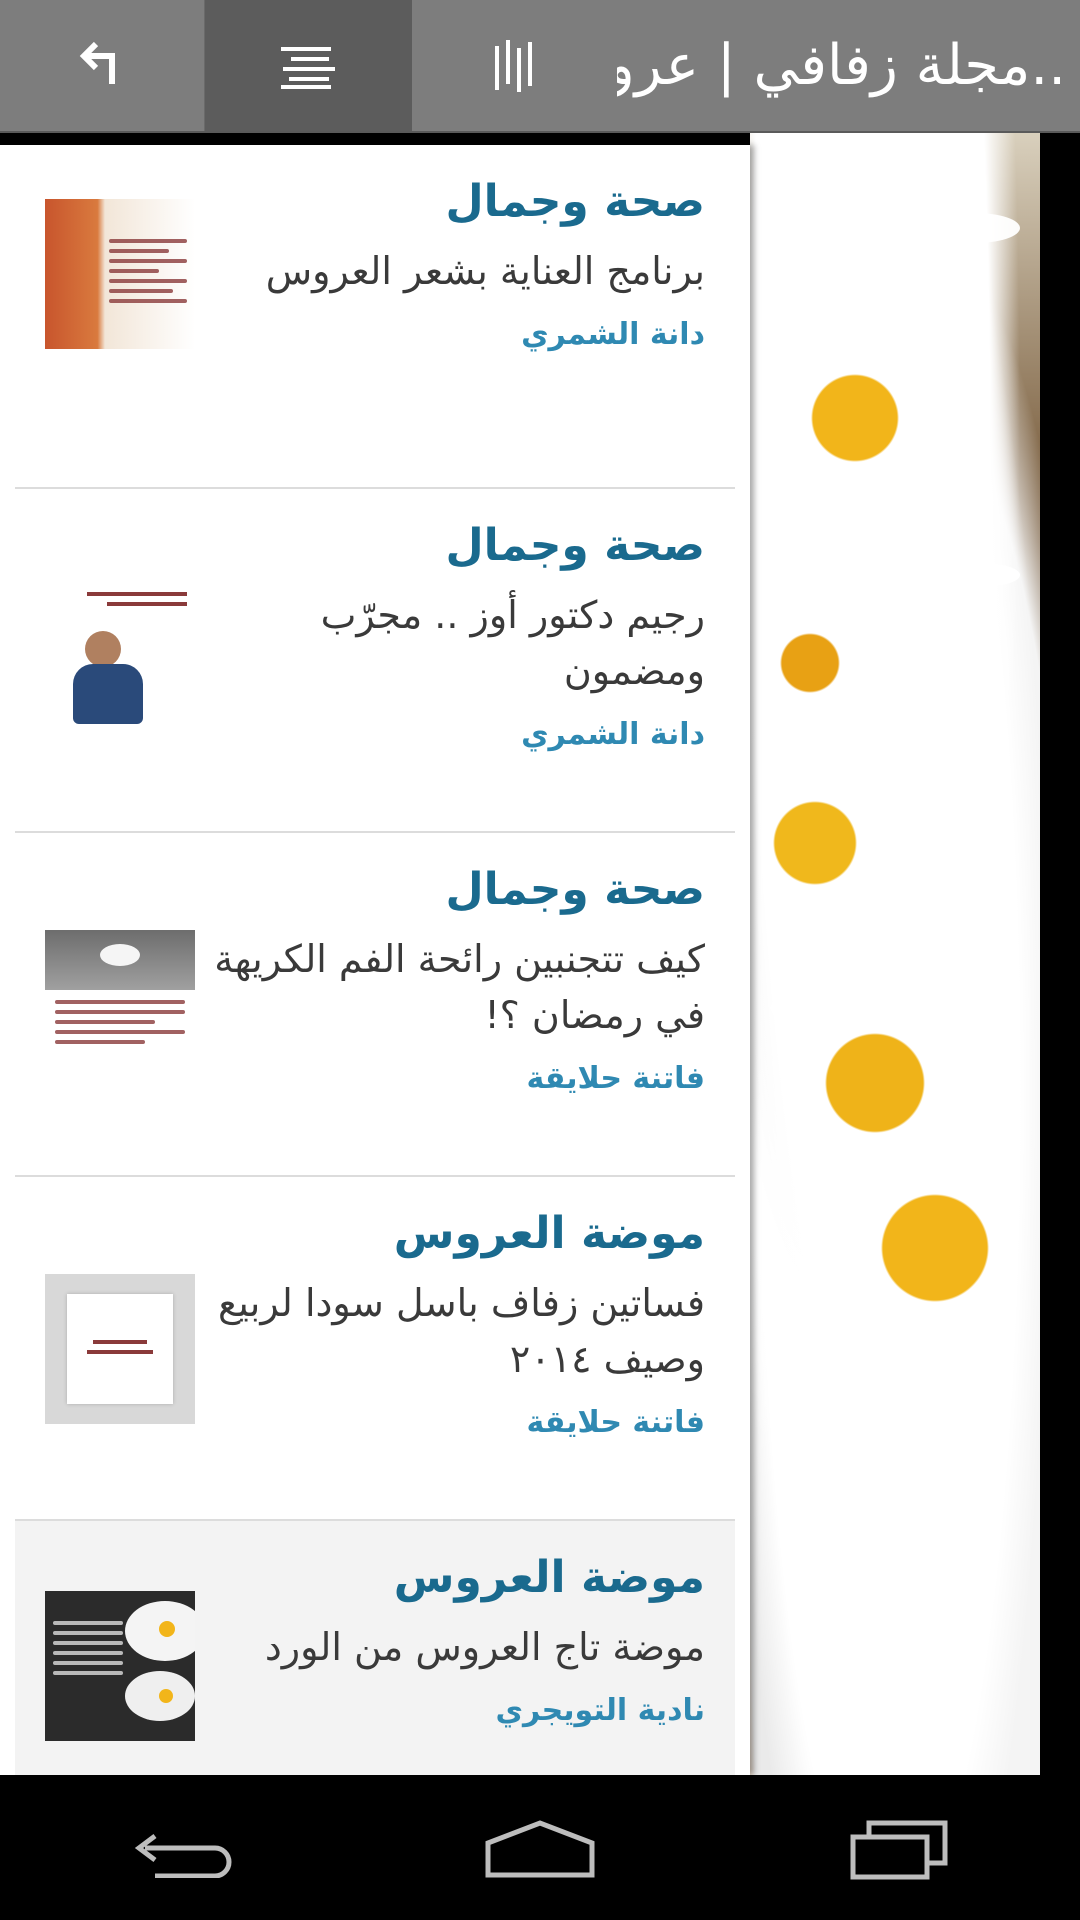 The width and height of the screenshot is (1080, 1920). I want to click on back-arrow-icon, so click(97, 62).